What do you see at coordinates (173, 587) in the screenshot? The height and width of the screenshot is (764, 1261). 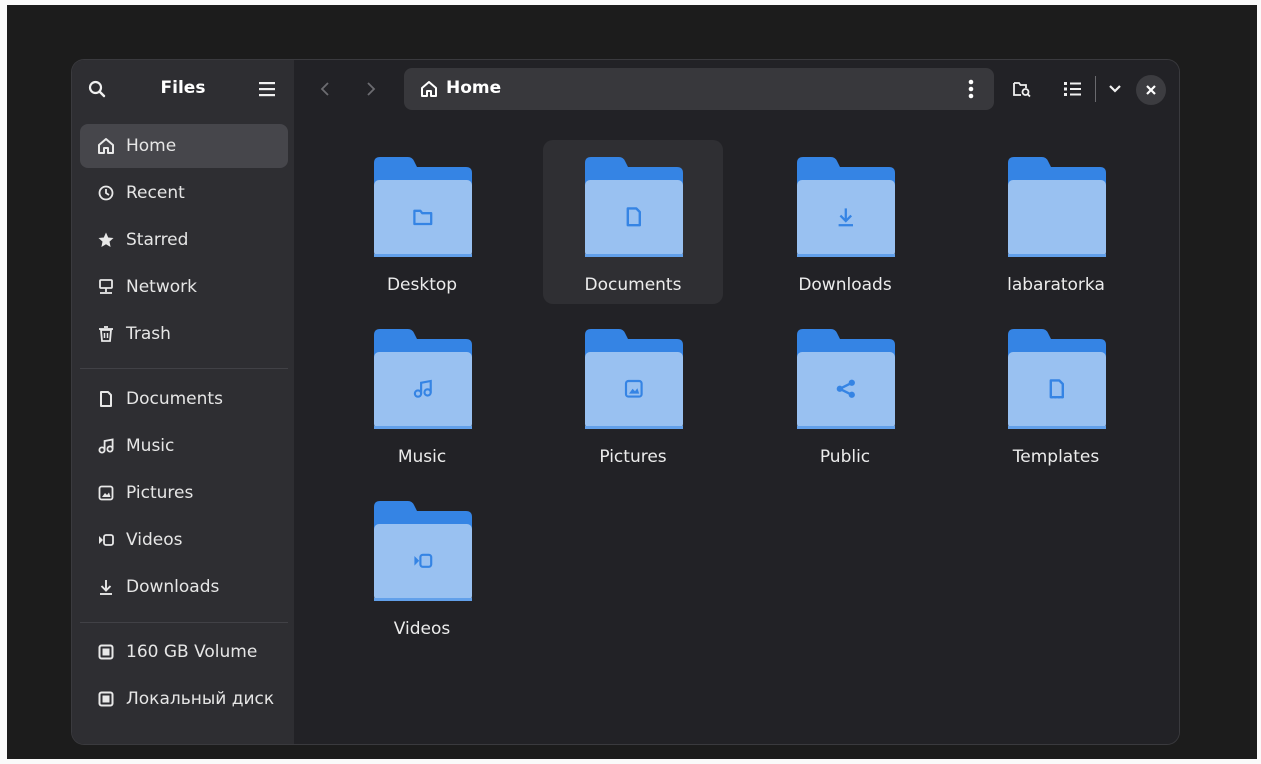 I see `sidebar-item-label: Downloads` at bounding box center [173, 587].